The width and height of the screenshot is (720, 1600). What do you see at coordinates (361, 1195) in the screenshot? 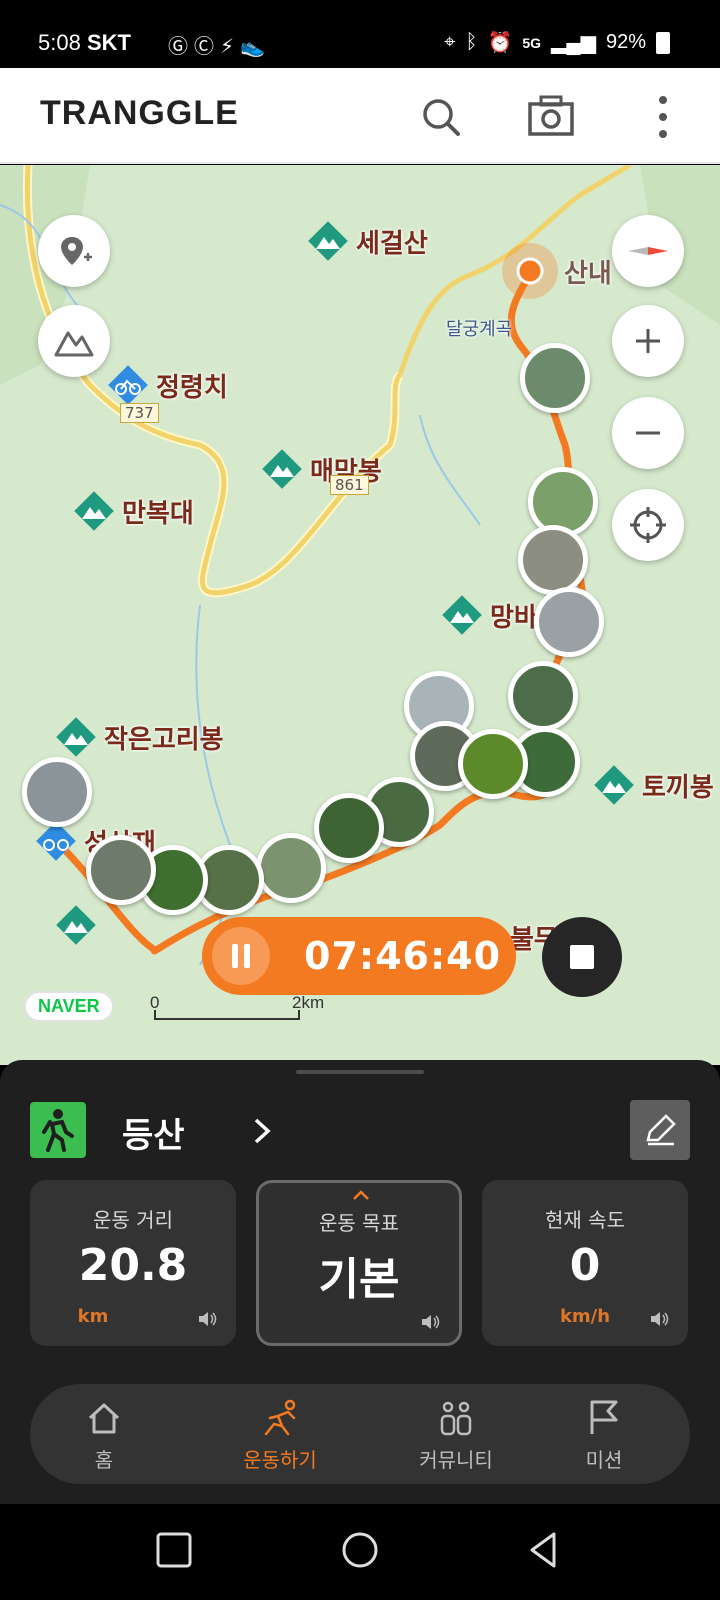
I see `chevron-up-icon` at bounding box center [361, 1195].